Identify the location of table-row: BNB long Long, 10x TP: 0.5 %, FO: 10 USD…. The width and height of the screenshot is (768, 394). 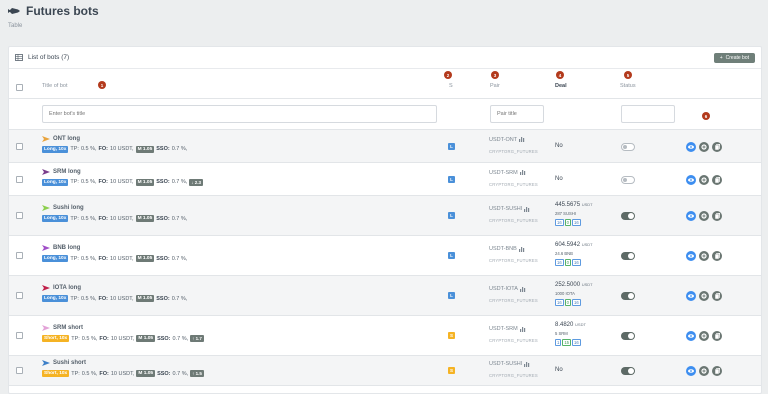
(385, 256).